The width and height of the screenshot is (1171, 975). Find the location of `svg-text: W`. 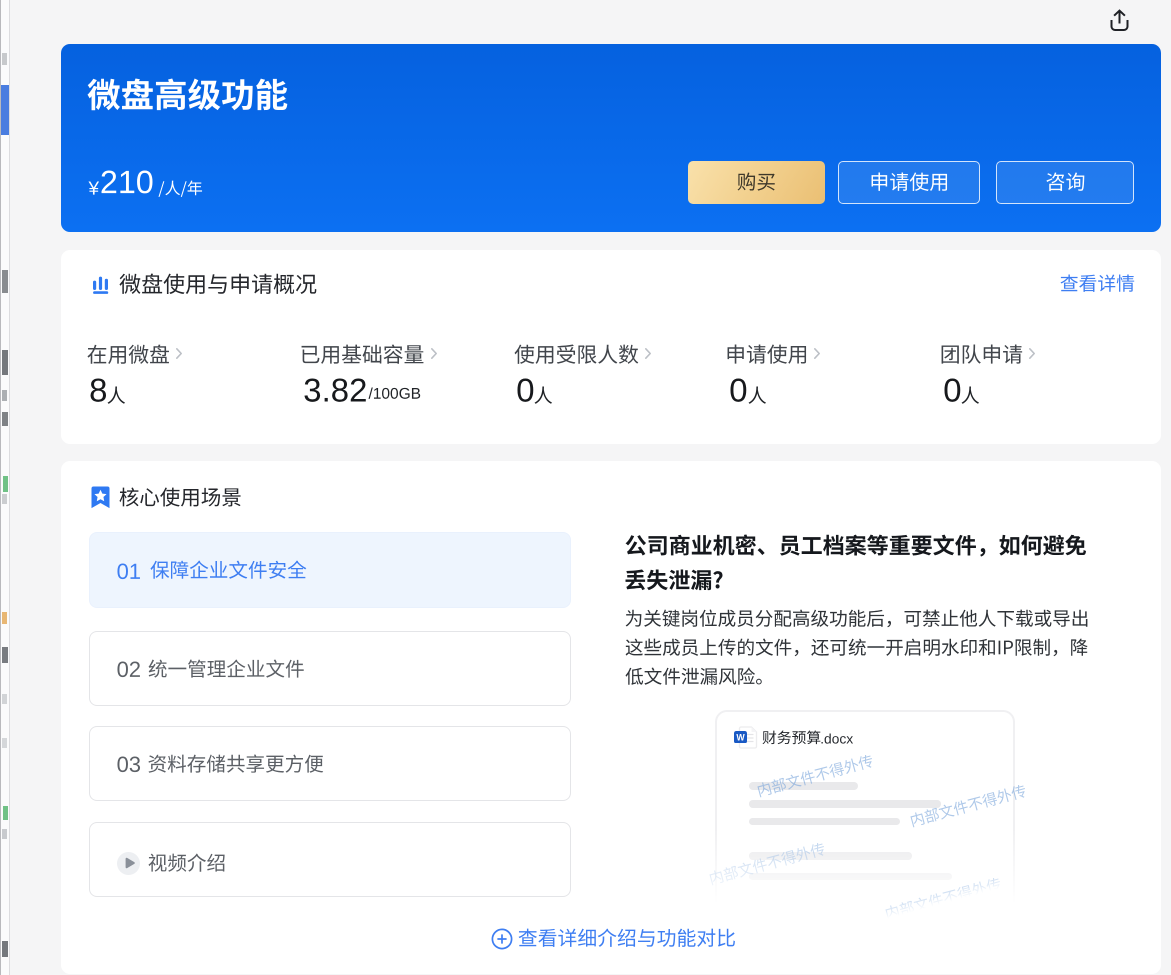

svg-text: W is located at coordinates (741, 737).